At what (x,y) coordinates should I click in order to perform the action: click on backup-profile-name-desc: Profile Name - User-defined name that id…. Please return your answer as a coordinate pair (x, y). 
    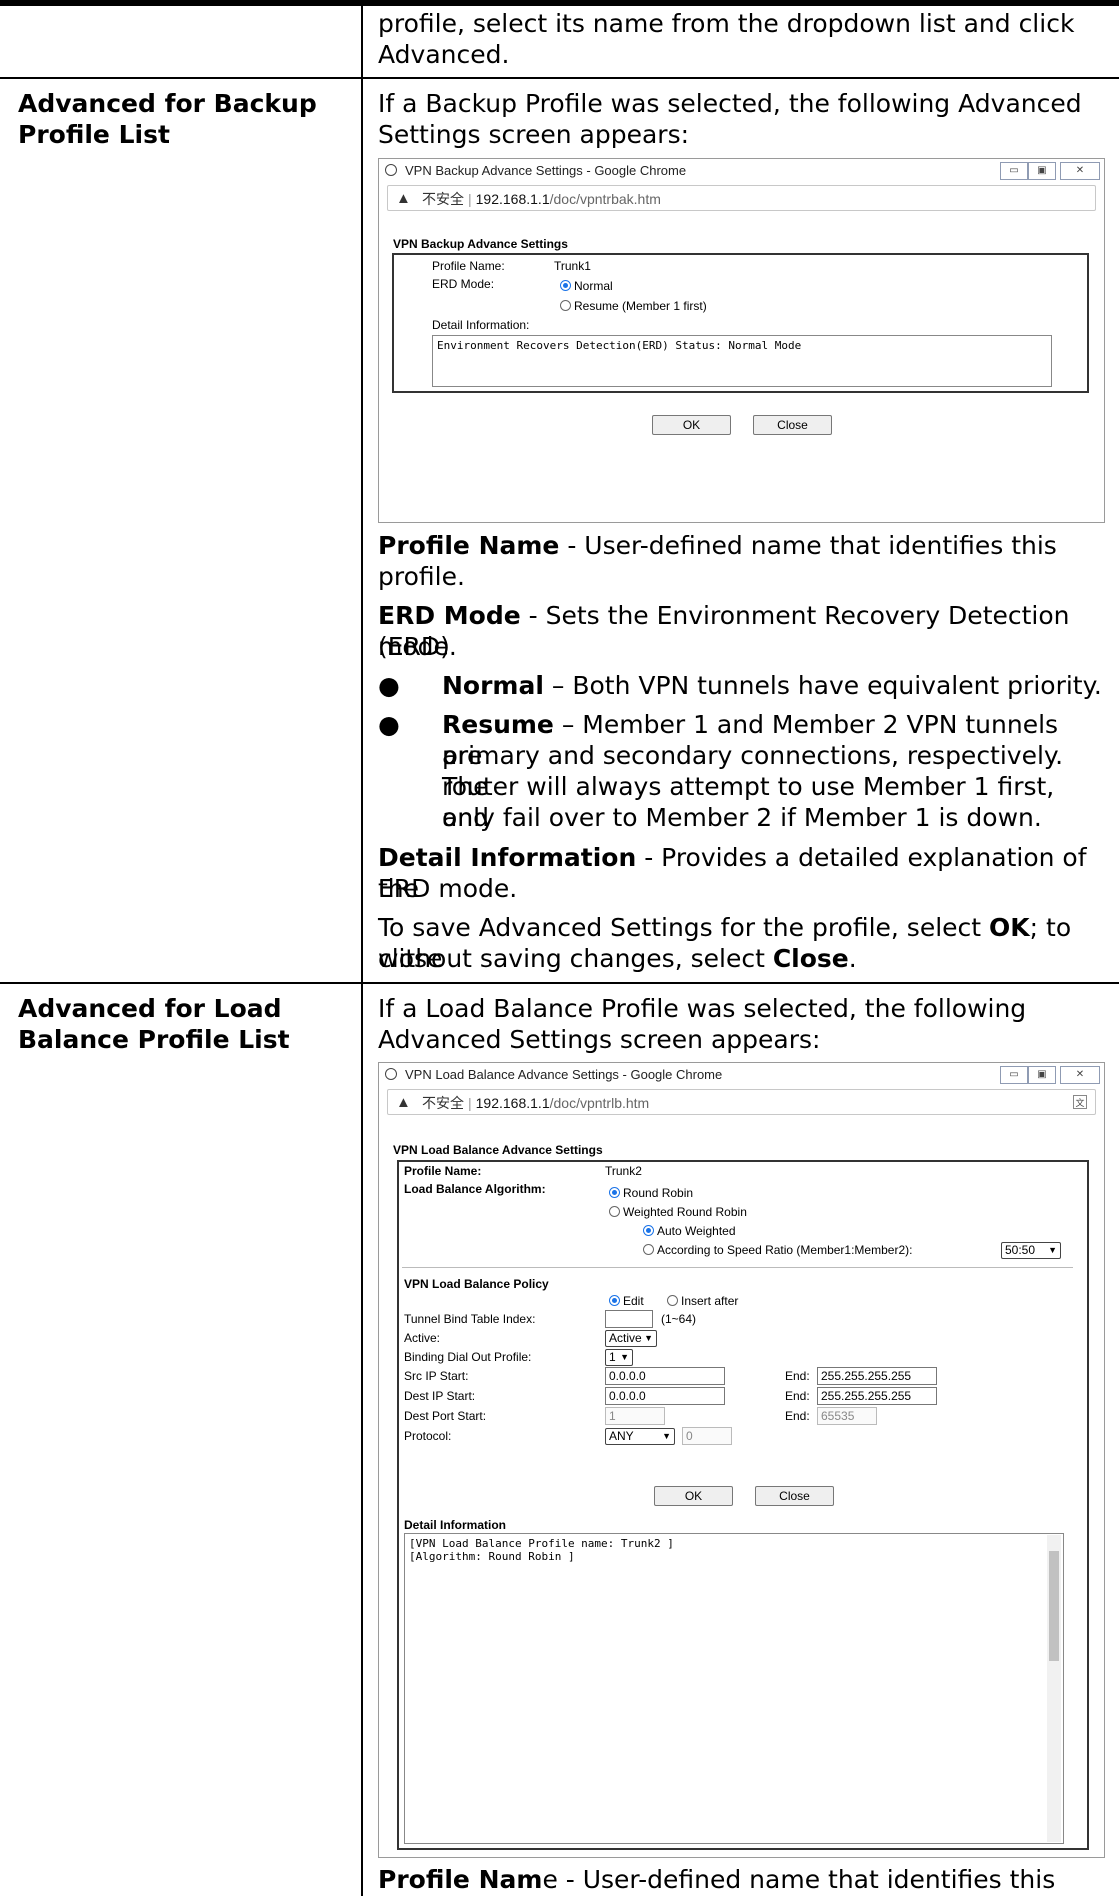
    Looking at the image, I should click on (717, 545).